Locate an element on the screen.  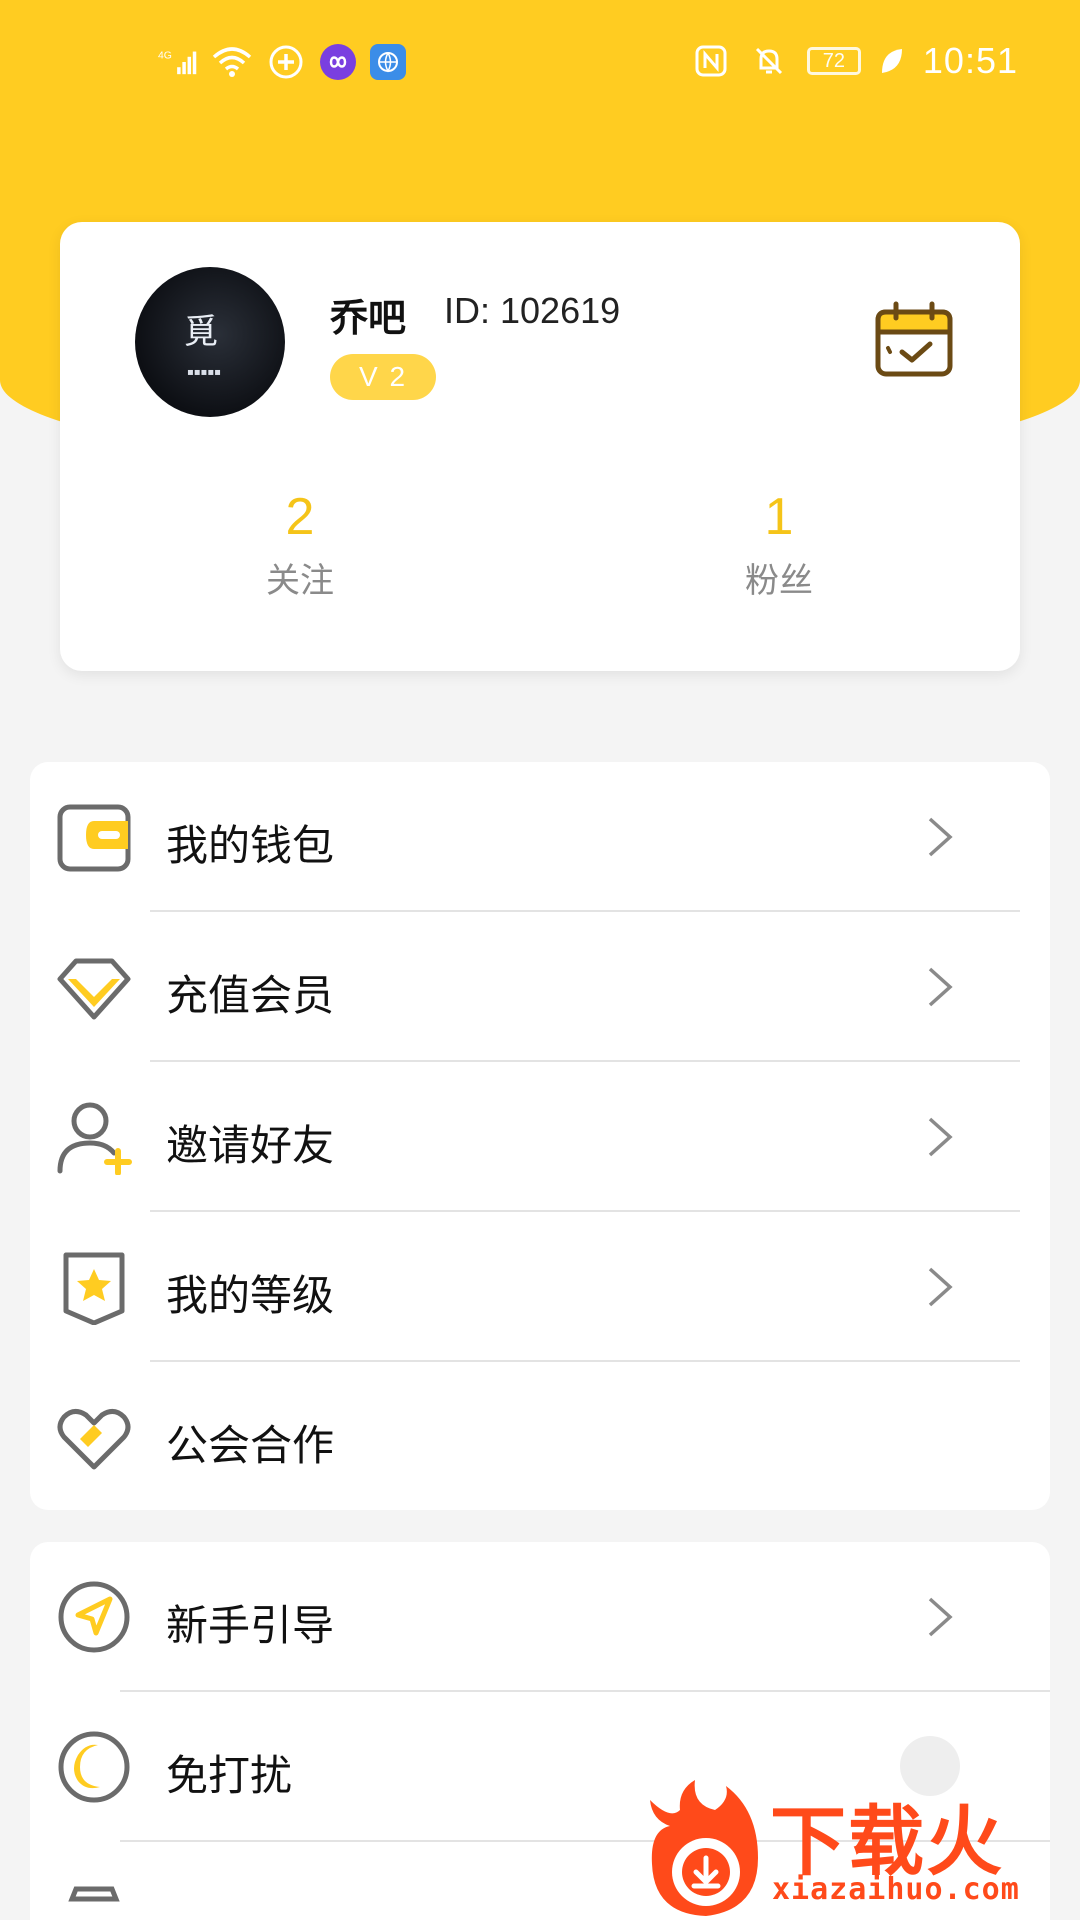
menu-item-vip: 充值会员 is located at coordinates (540, 987).